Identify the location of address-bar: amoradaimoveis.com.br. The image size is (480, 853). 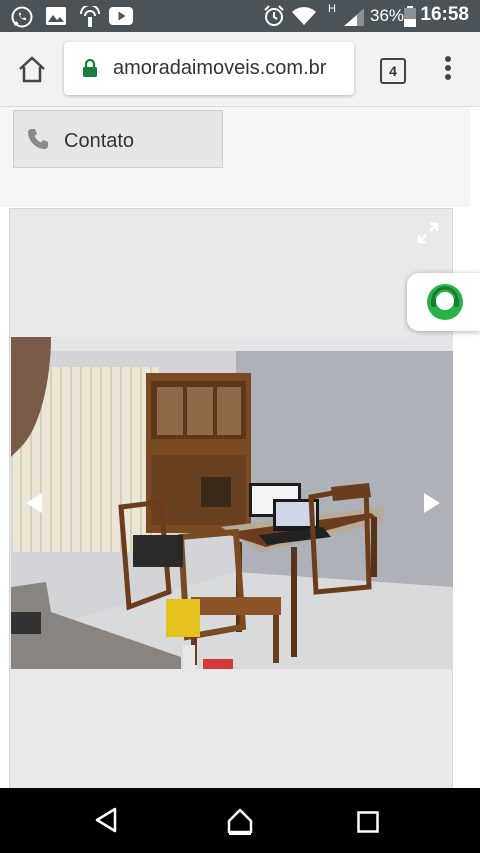
(209, 68).